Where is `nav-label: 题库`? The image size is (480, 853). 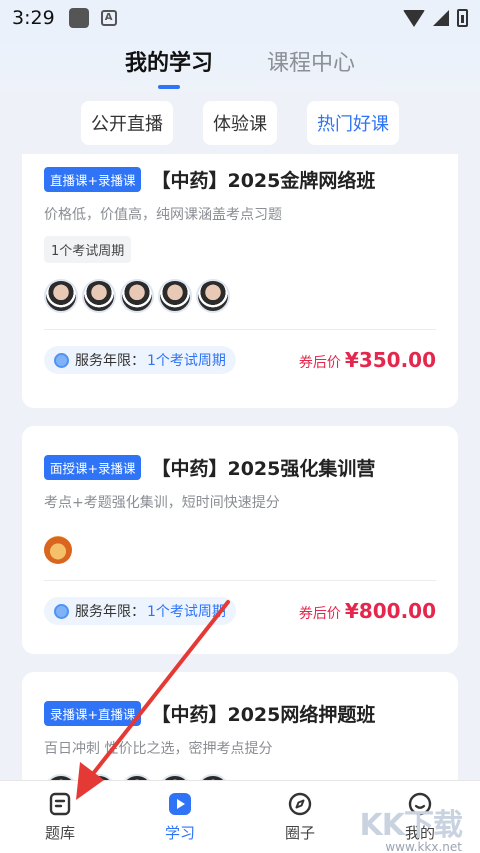
nav-label: 题库 is located at coordinates (59, 832).